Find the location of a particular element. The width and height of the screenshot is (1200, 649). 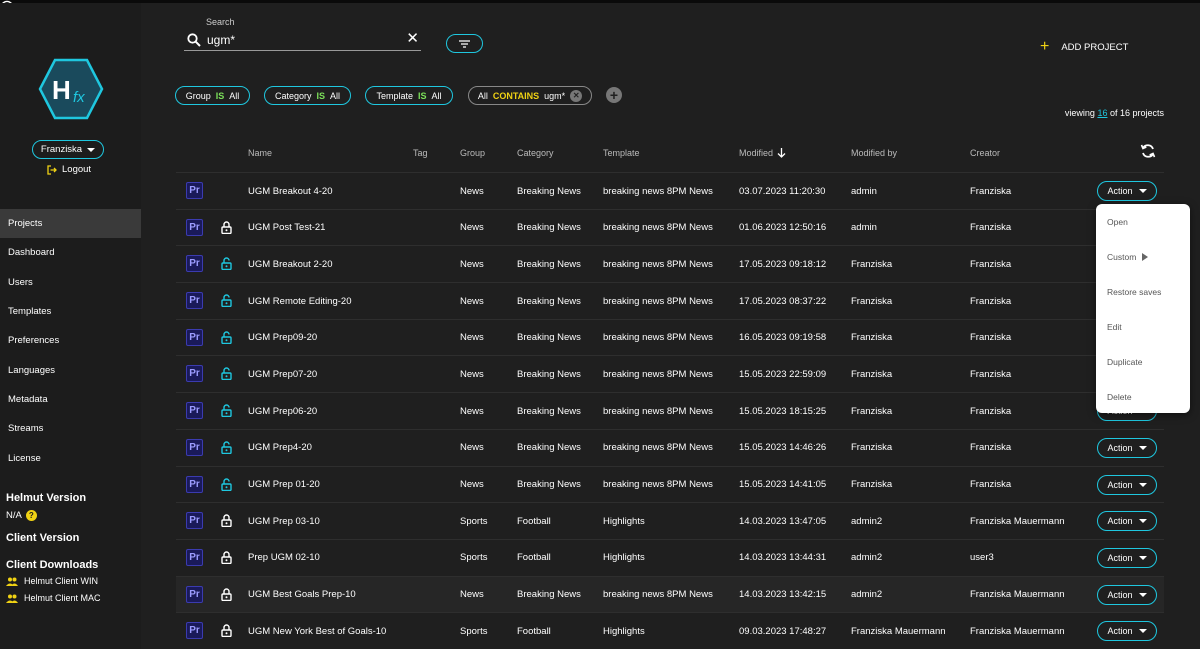

add-project-button: + ADD PROJECT is located at coordinates (1084, 47).